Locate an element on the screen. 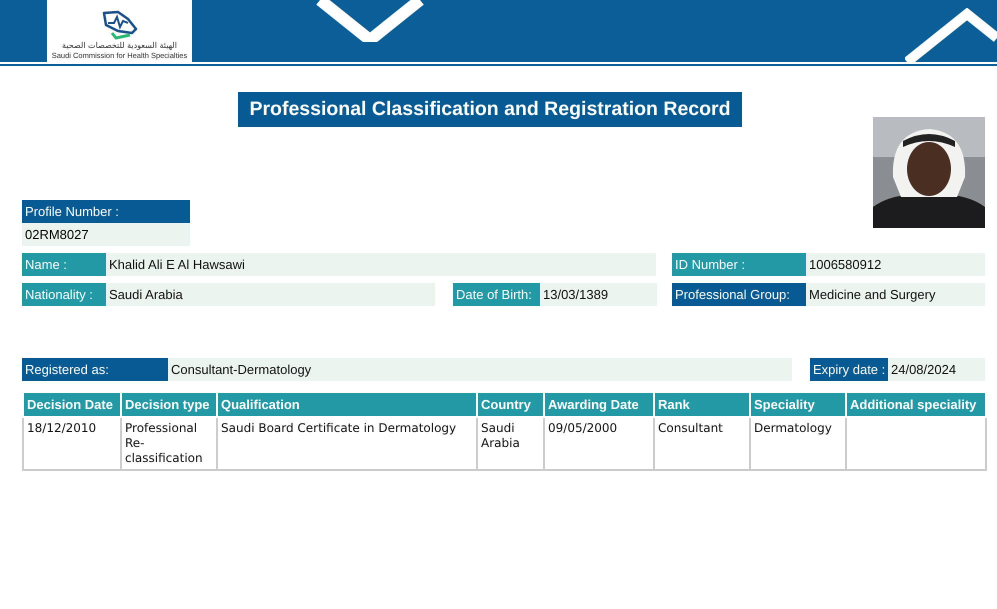 This screenshot has width=997, height=609. field-label: Nationality : is located at coordinates (64, 294).